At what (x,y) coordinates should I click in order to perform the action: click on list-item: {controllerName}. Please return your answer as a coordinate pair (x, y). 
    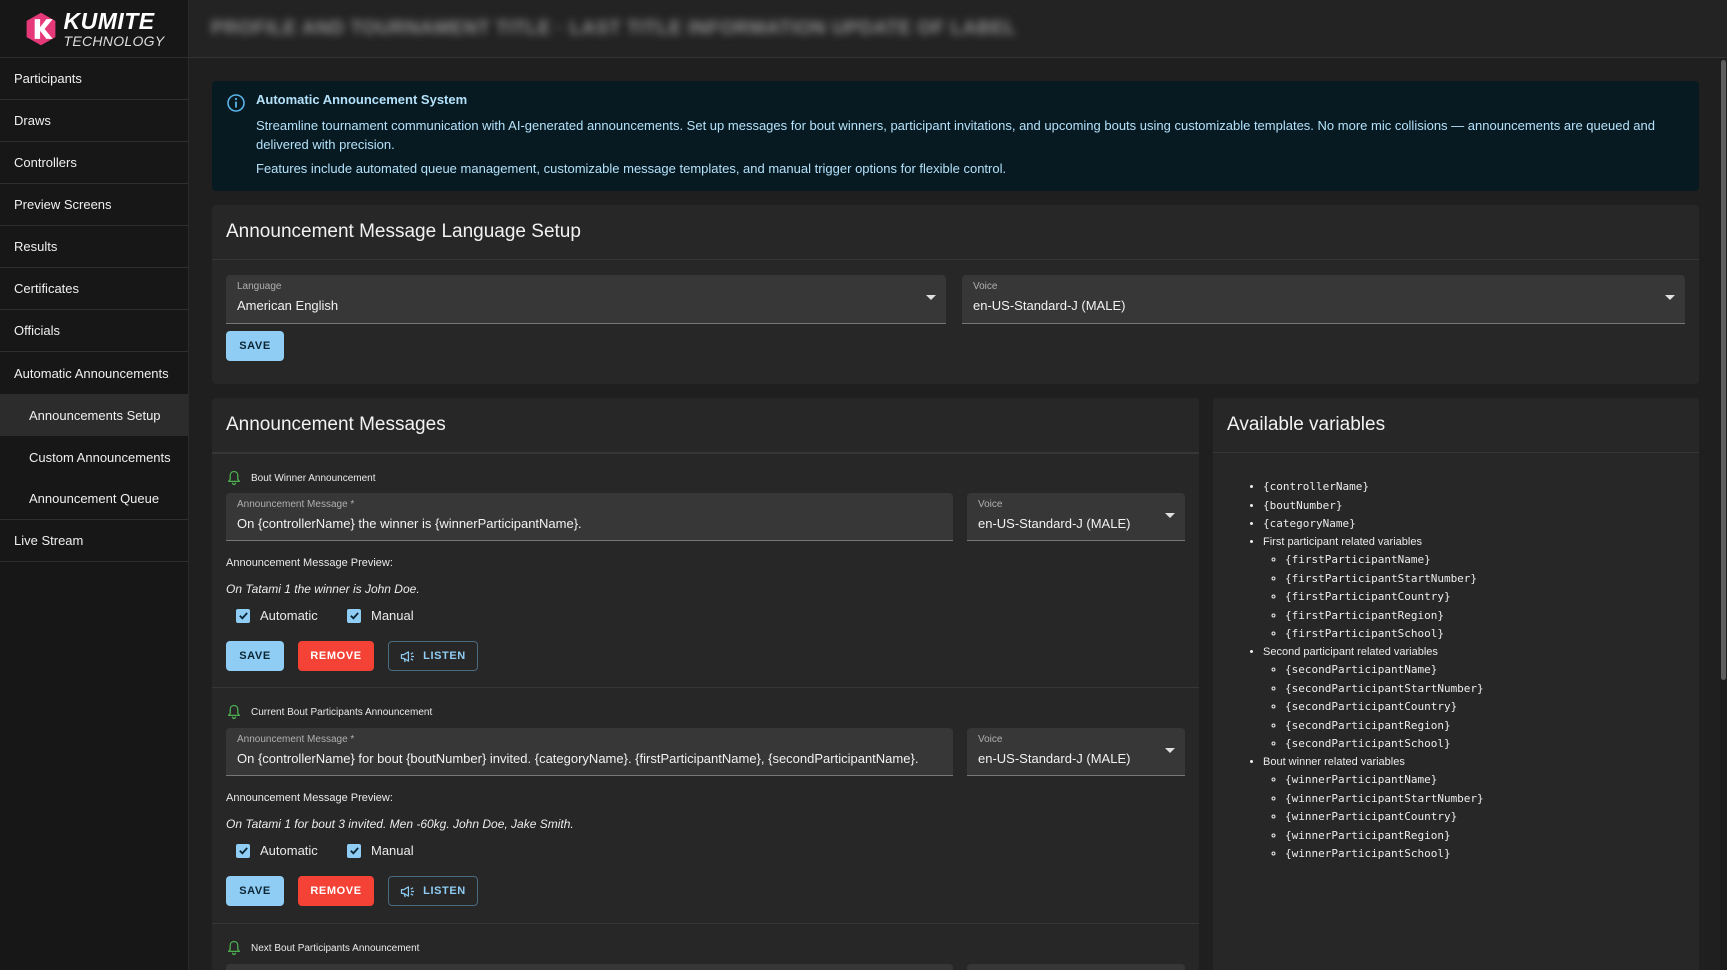
    Looking at the image, I should click on (1373, 487).